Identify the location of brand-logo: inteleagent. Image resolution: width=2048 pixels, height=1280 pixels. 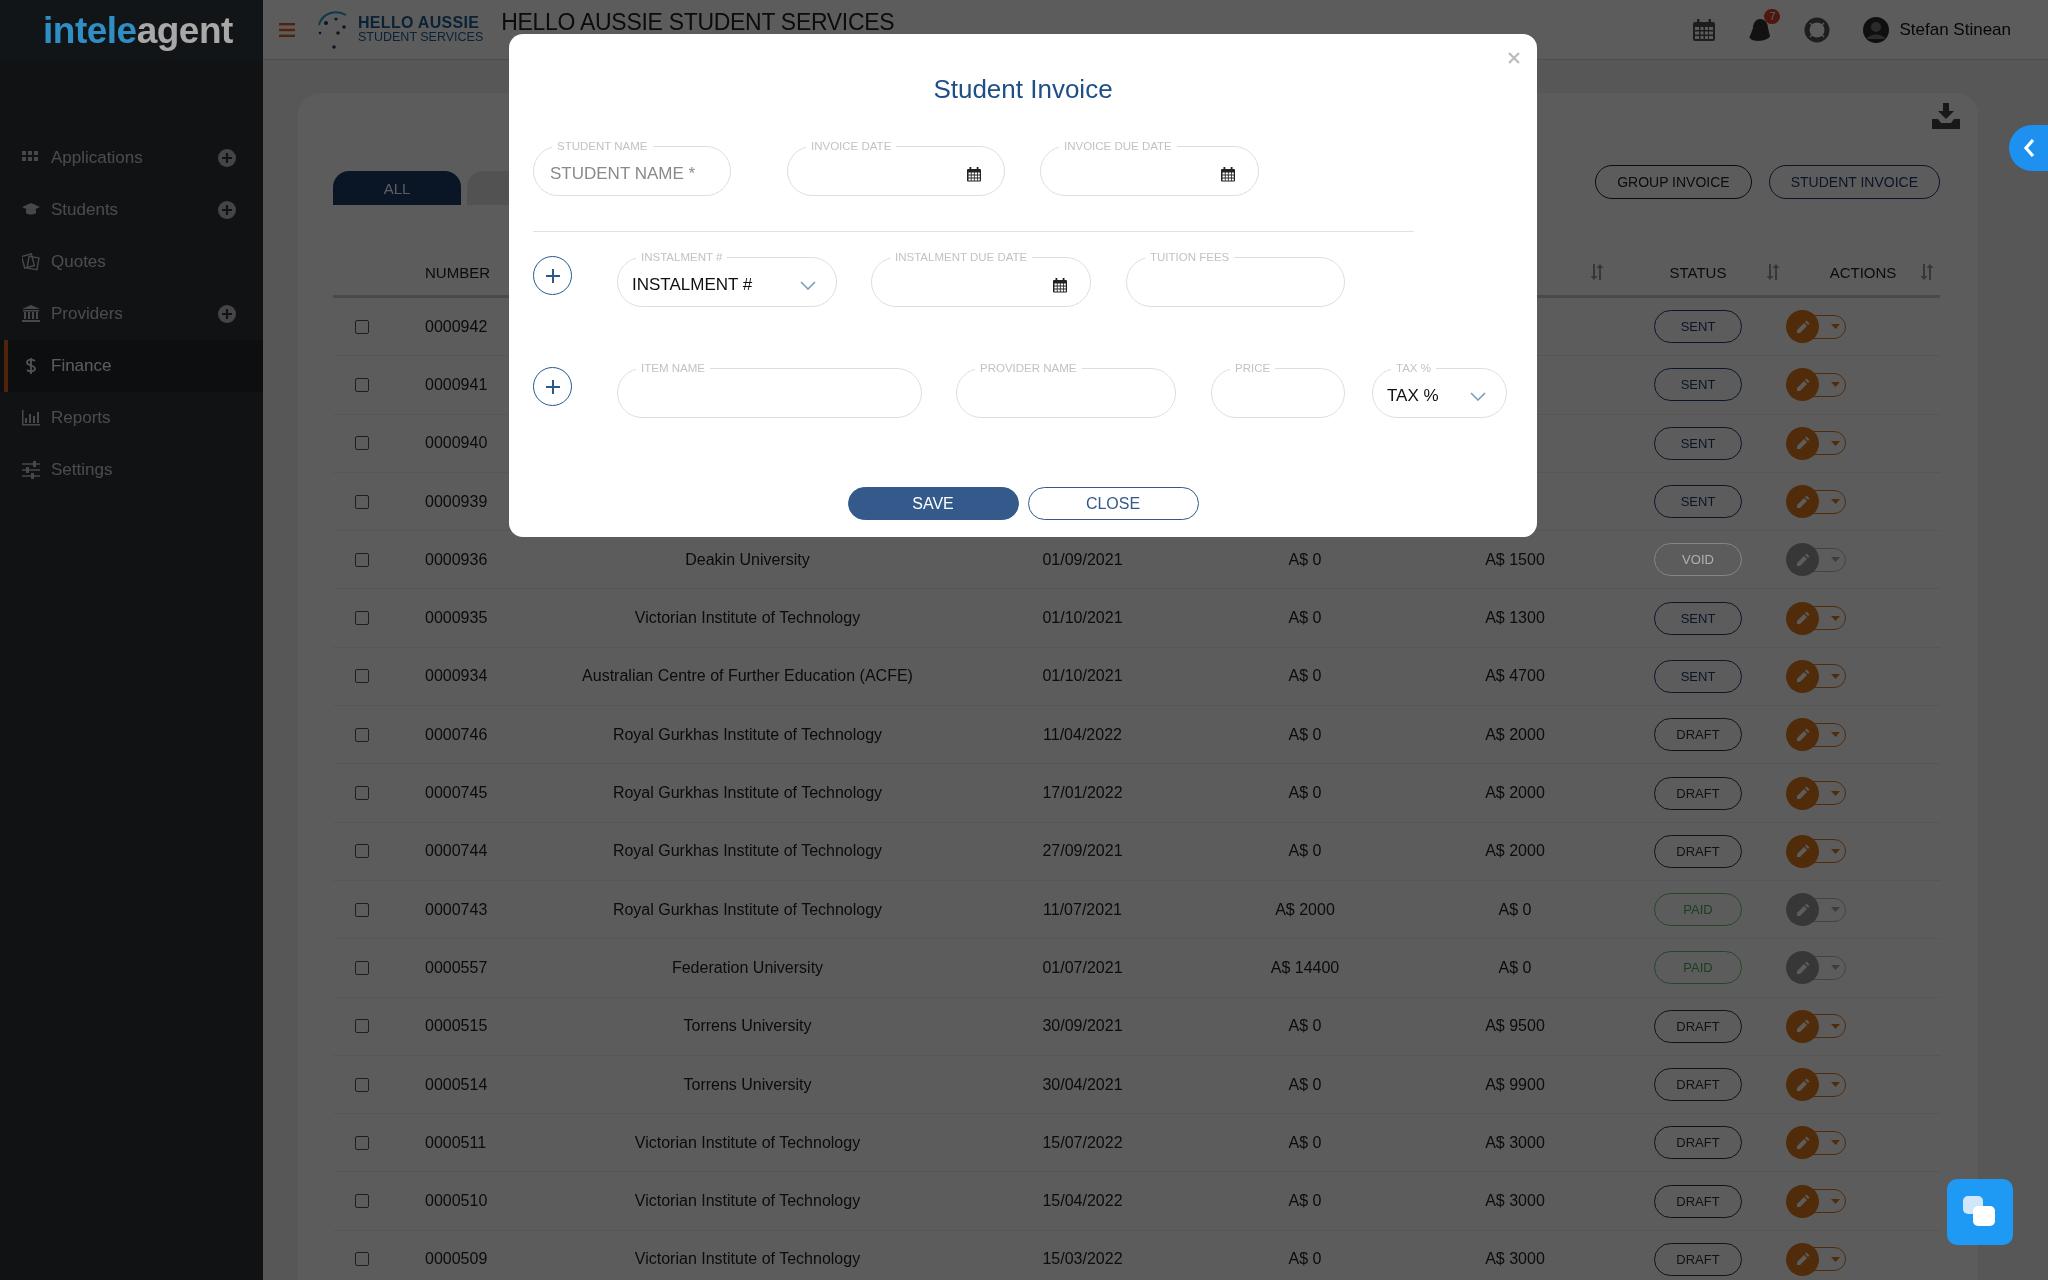
(131, 30).